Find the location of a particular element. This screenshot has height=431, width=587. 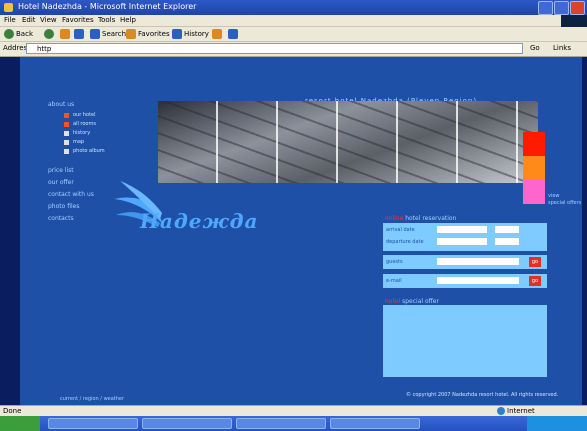

nav-our-offer: our offer is located at coordinates (61, 182).